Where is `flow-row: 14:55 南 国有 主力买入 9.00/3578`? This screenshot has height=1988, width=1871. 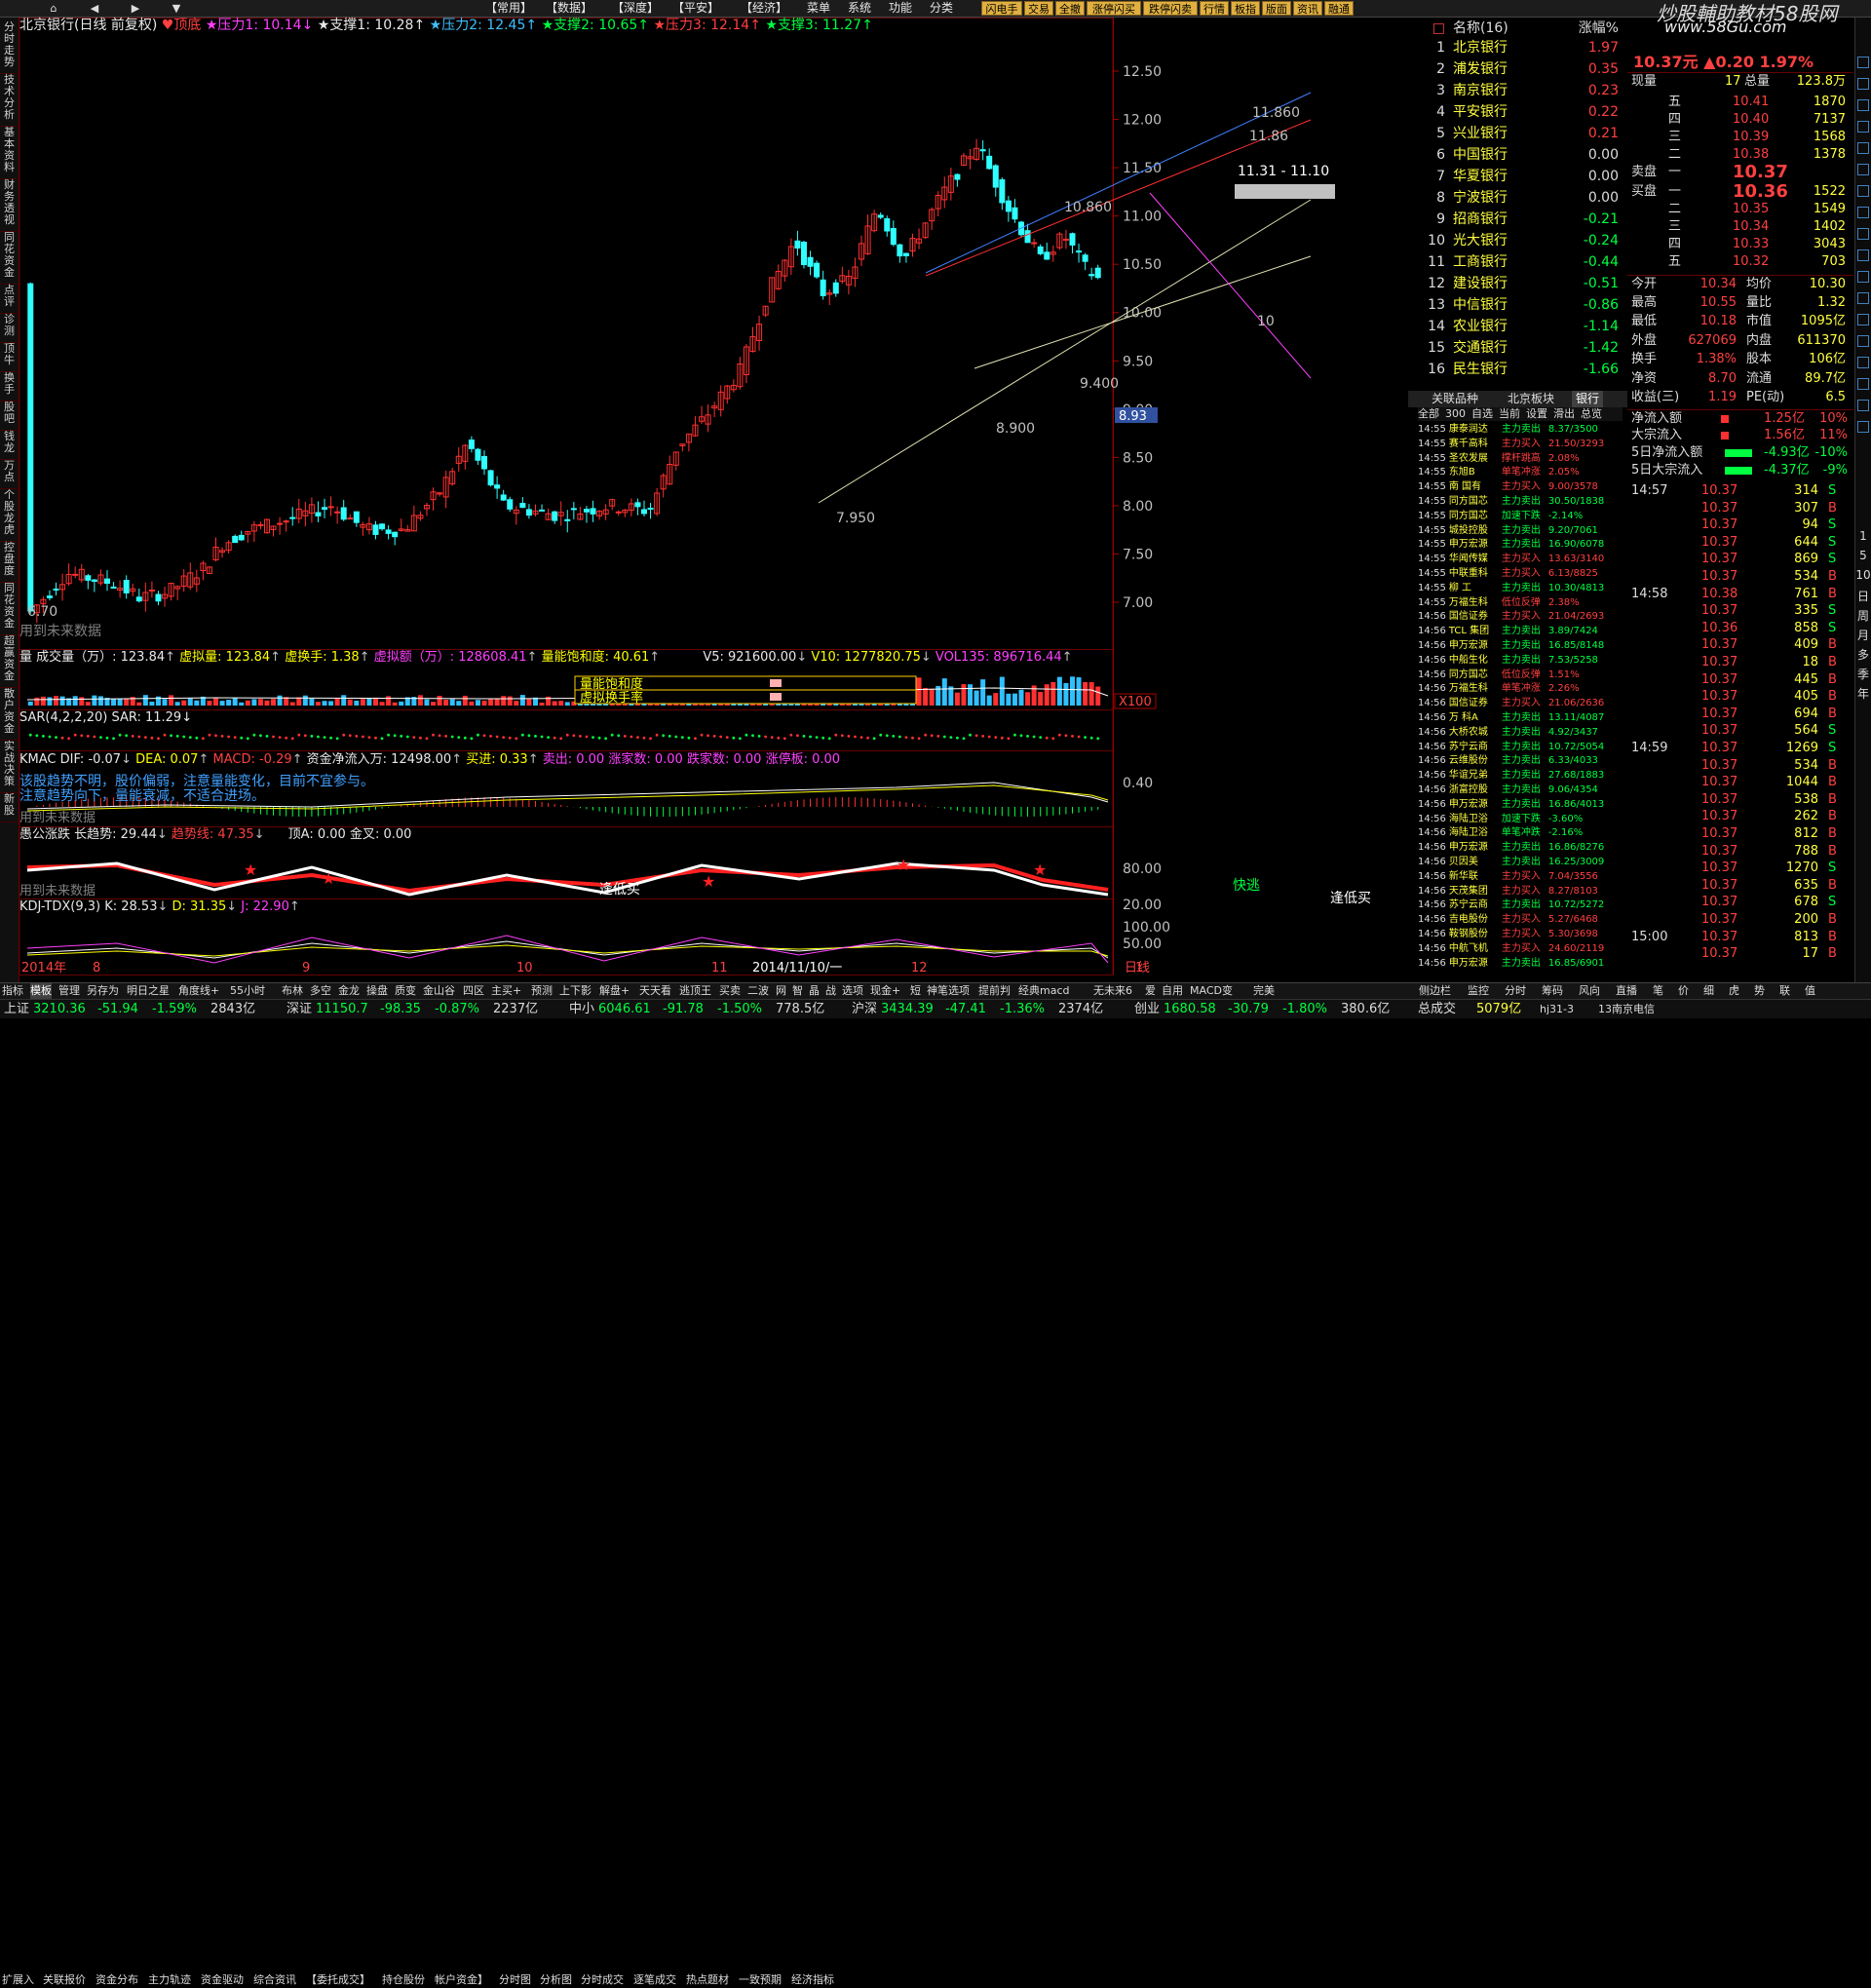 flow-row: 14:55 南 国有 主力买入 9.00/3578 is located at coordinates (1520, 487).